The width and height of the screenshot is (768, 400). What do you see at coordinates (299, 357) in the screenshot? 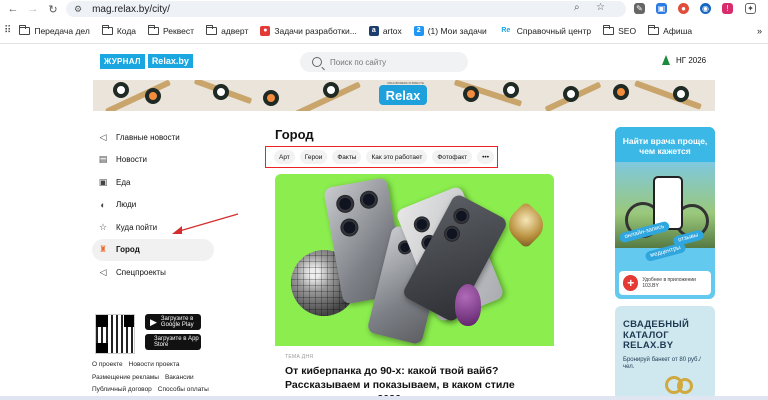
I see `article-rubric: ТЕМА ДНЯ` at bounding box center [299, 357].